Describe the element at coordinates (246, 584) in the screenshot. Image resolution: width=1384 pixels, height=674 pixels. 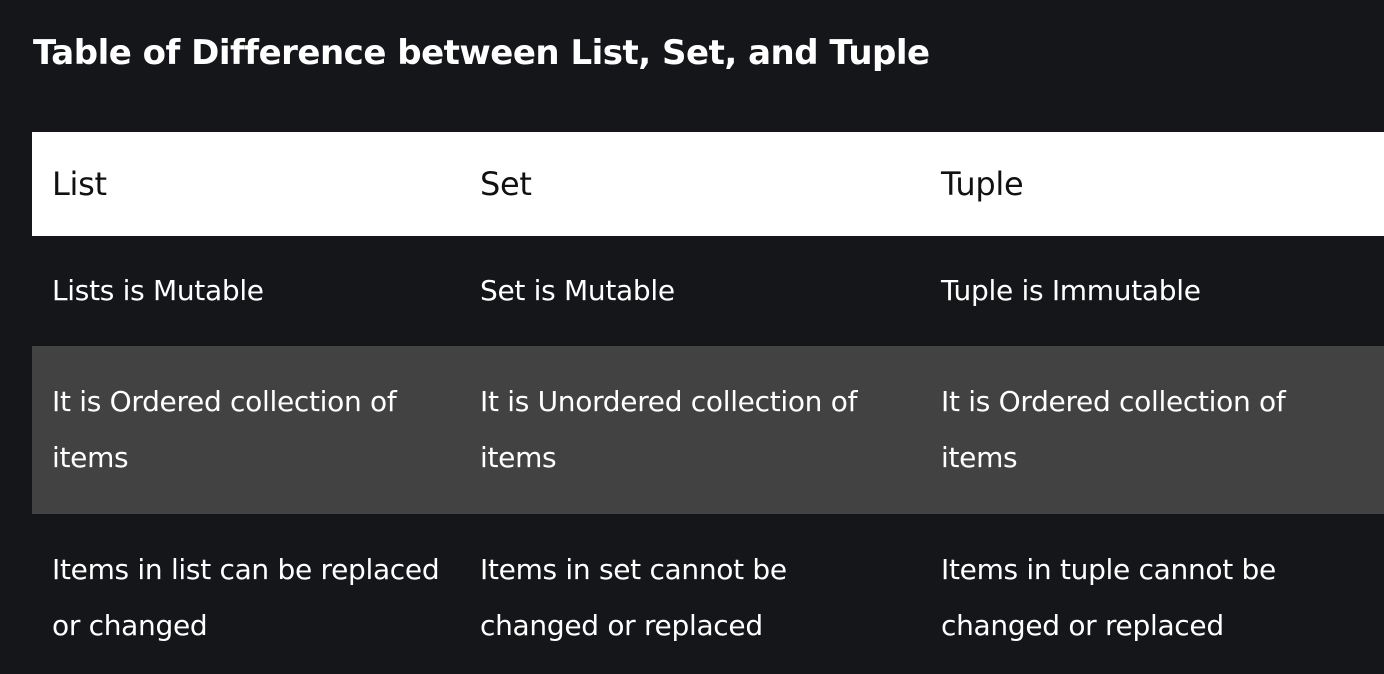
I see `table-cell: Items in list can be replaced or changed` at that location.